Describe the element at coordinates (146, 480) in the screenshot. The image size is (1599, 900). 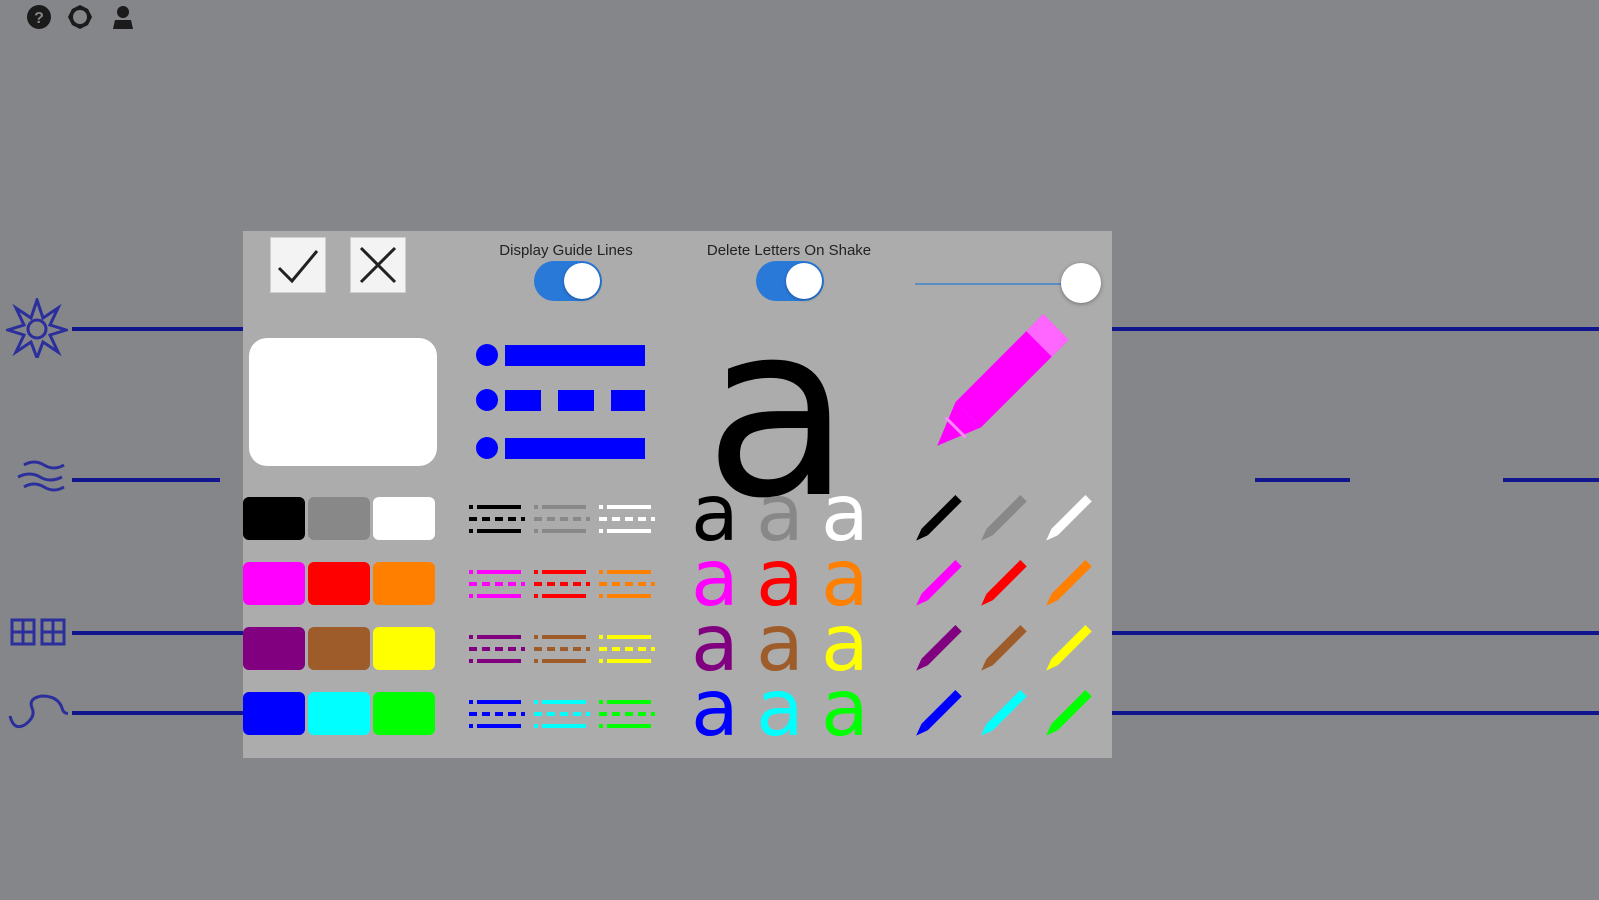
I see `guide-line-mid` at that location.